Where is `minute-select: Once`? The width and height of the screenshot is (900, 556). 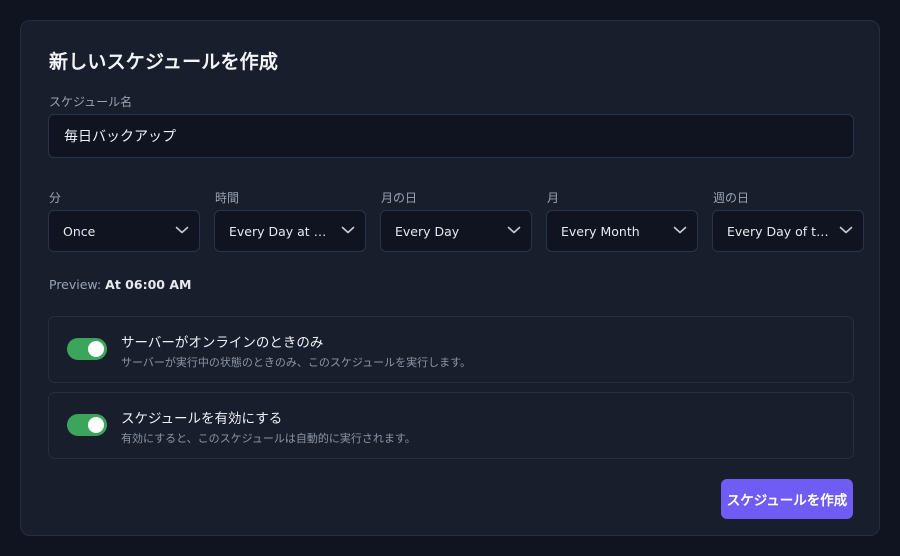
minute-select: Once is located at coordinates (124, 231).